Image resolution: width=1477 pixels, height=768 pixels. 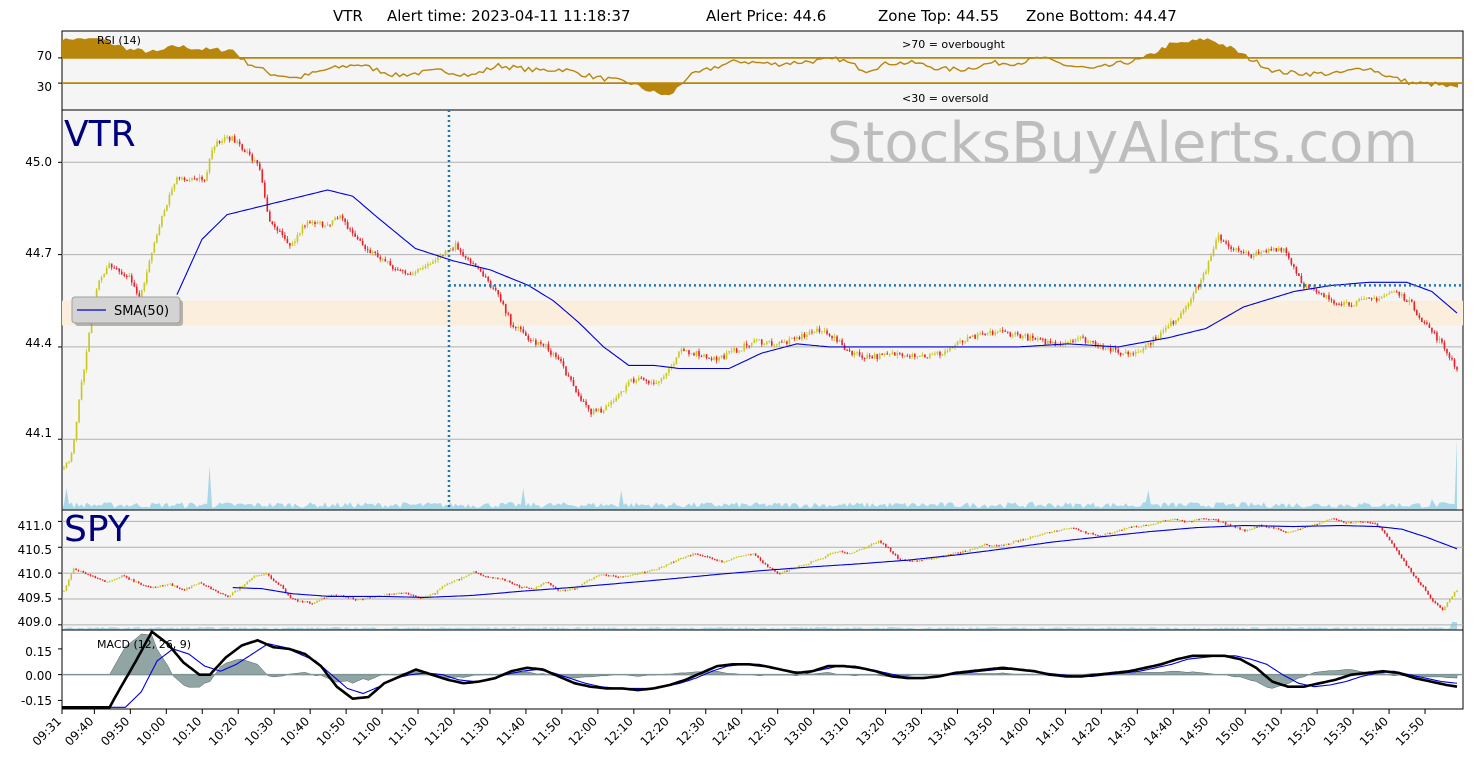 What do you see at coordinates (38, 253) in the screenshot?
I see `vtr-ytick-44-7: 44.7` at bounding box center [38, 253].